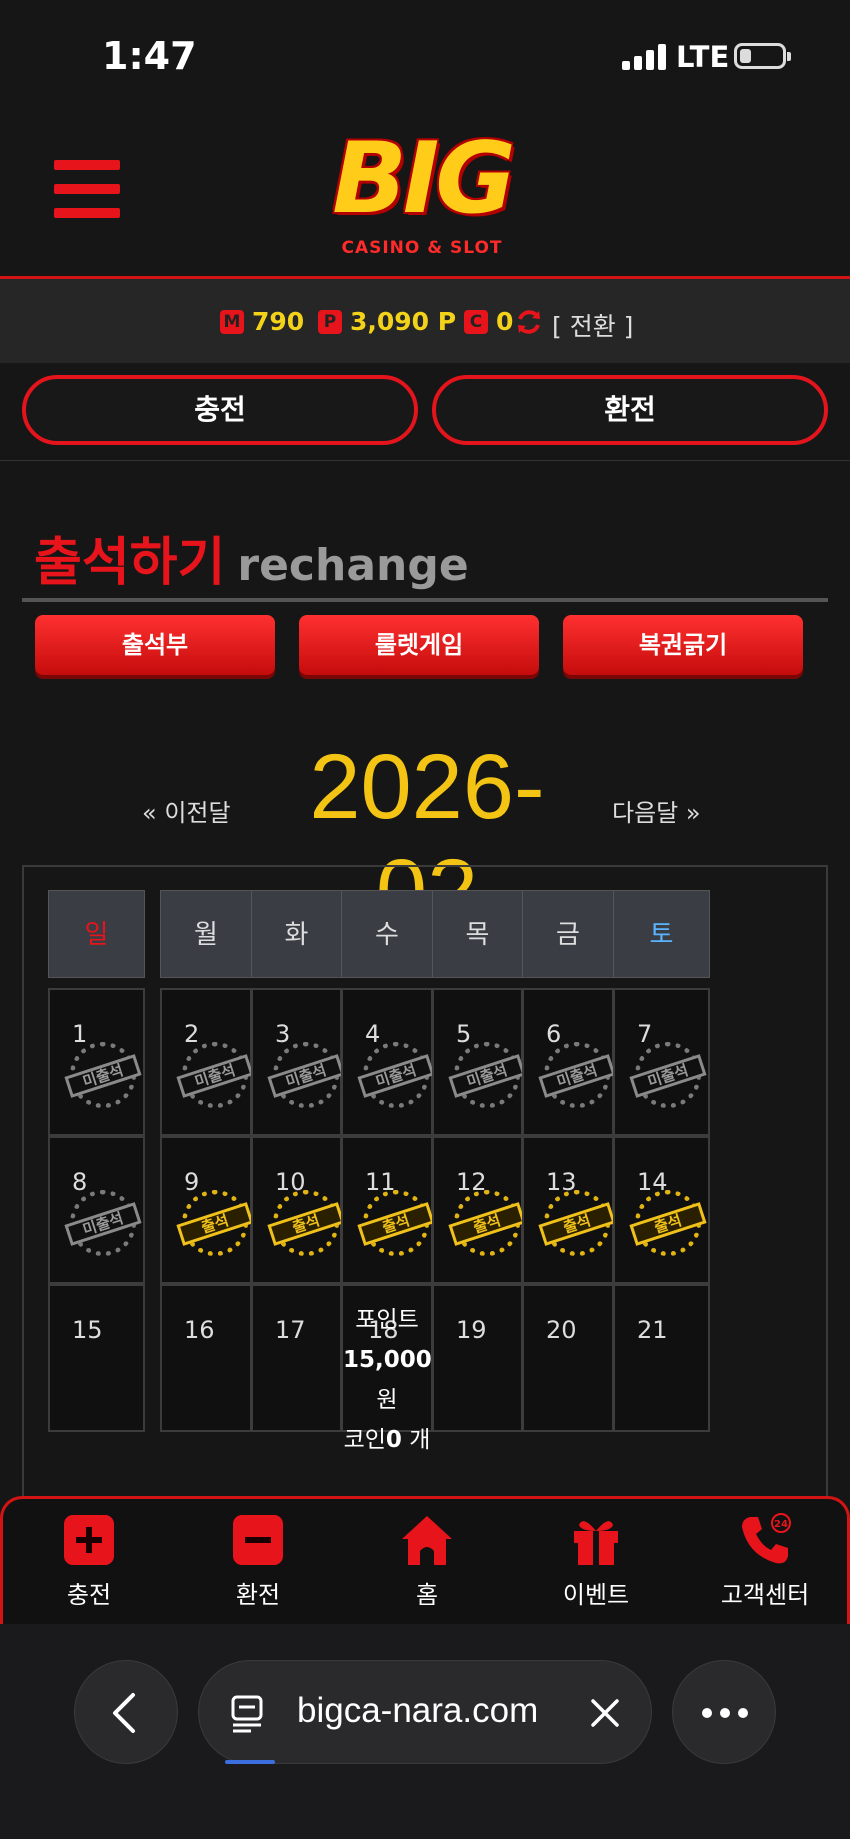  What do you see at coordinates (232, 321) in the screenshot?
I see `money-icon: M` at bounding box center [232, 321].